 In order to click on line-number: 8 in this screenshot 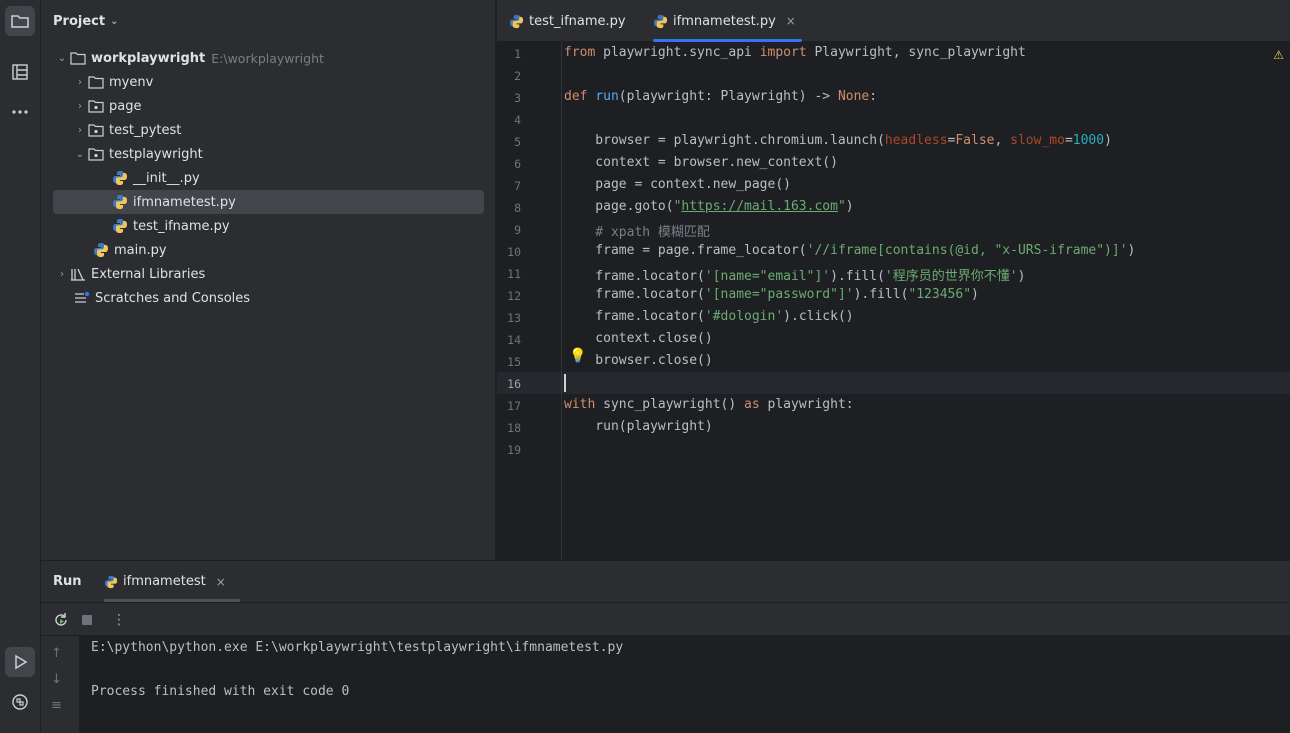, I will do `click(517, 208)`.